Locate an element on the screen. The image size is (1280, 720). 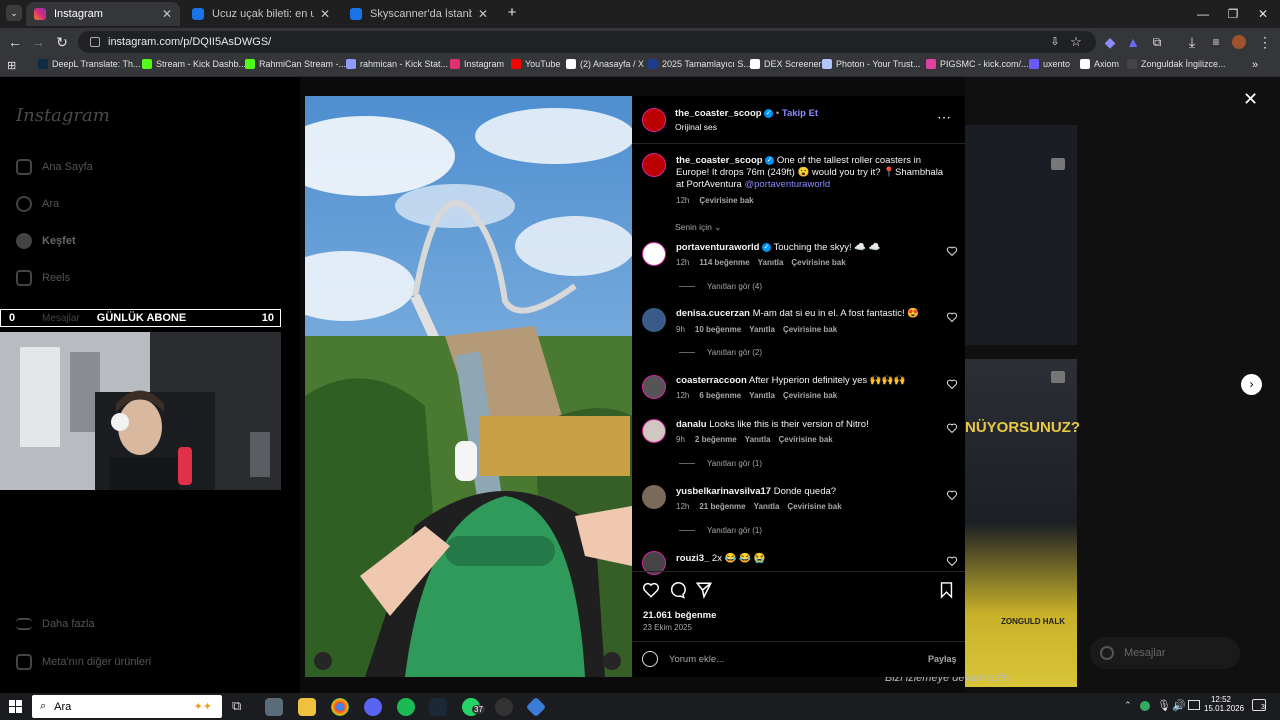
bookmark-item: (2) Anasayfa / X is located at coordinates (605, 64).